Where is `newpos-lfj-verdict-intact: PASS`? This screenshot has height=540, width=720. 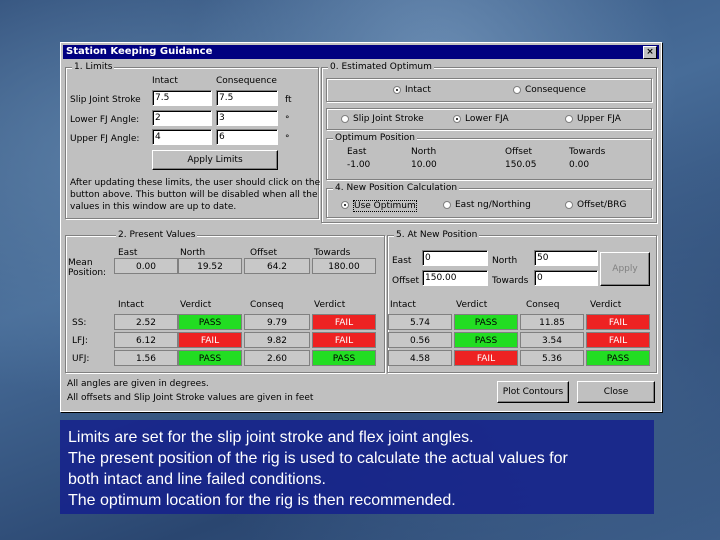 newpos-lfj-verdict-intact: PASS is located at coordinates (486, 340).